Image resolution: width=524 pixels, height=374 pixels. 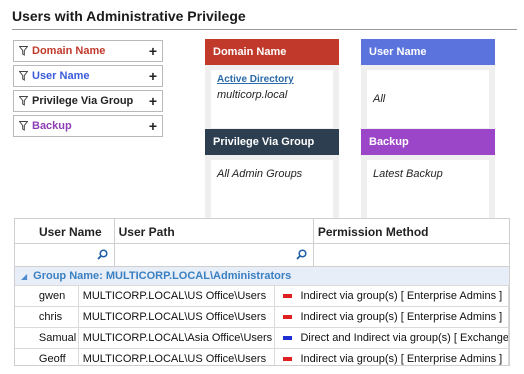 I want to click on filter-item-backup: Backup +, so click(x=88, y=126).